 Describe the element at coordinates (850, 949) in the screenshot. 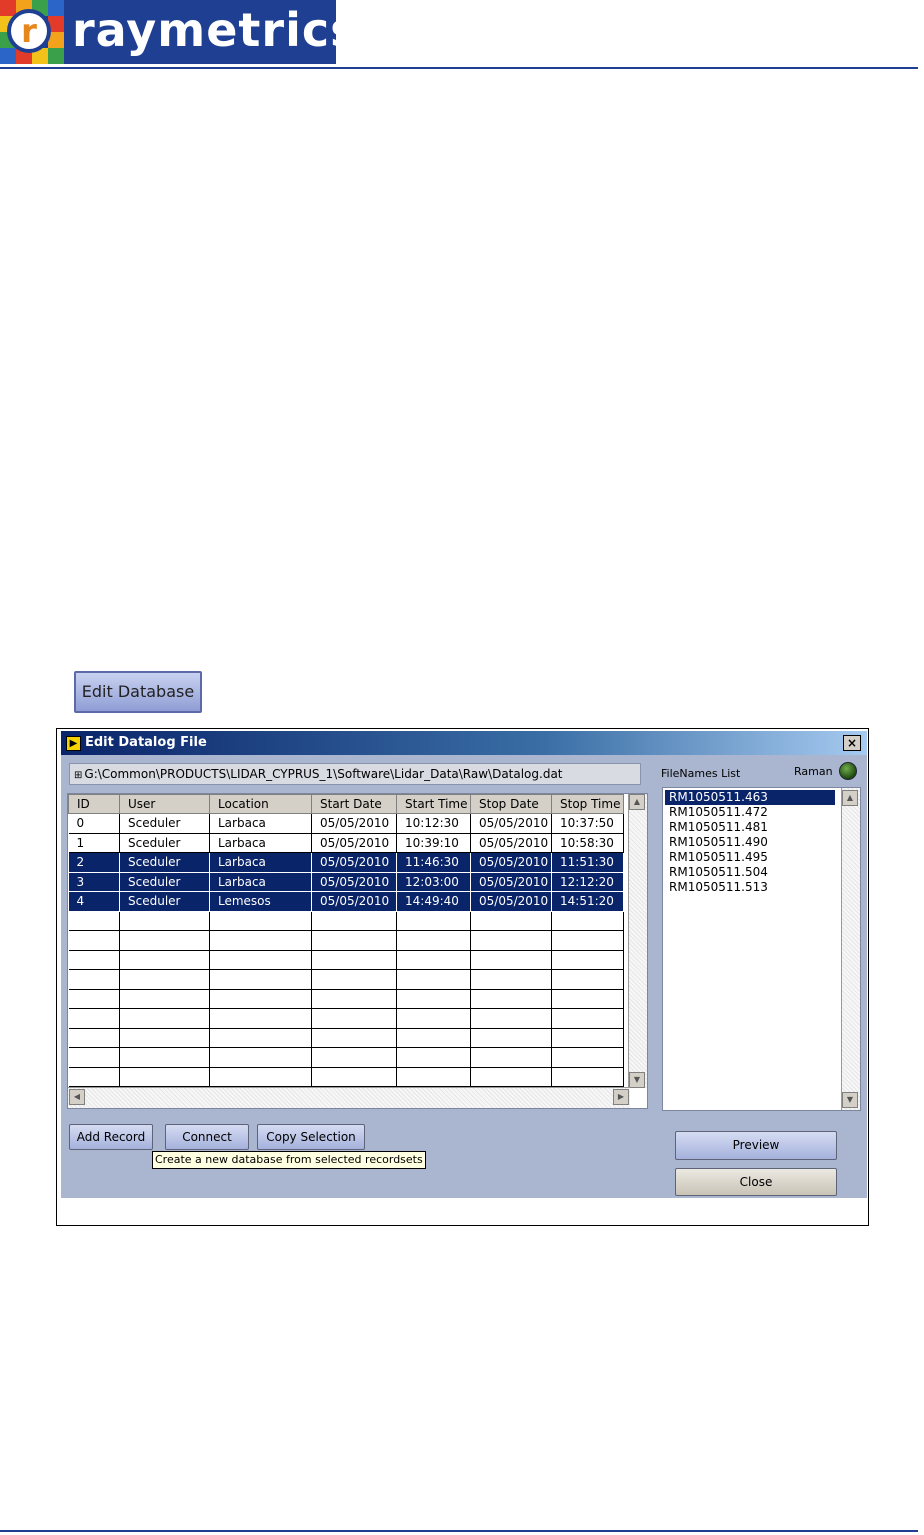

I see `filelist-scrollbar: ▲ ▼` at that location.